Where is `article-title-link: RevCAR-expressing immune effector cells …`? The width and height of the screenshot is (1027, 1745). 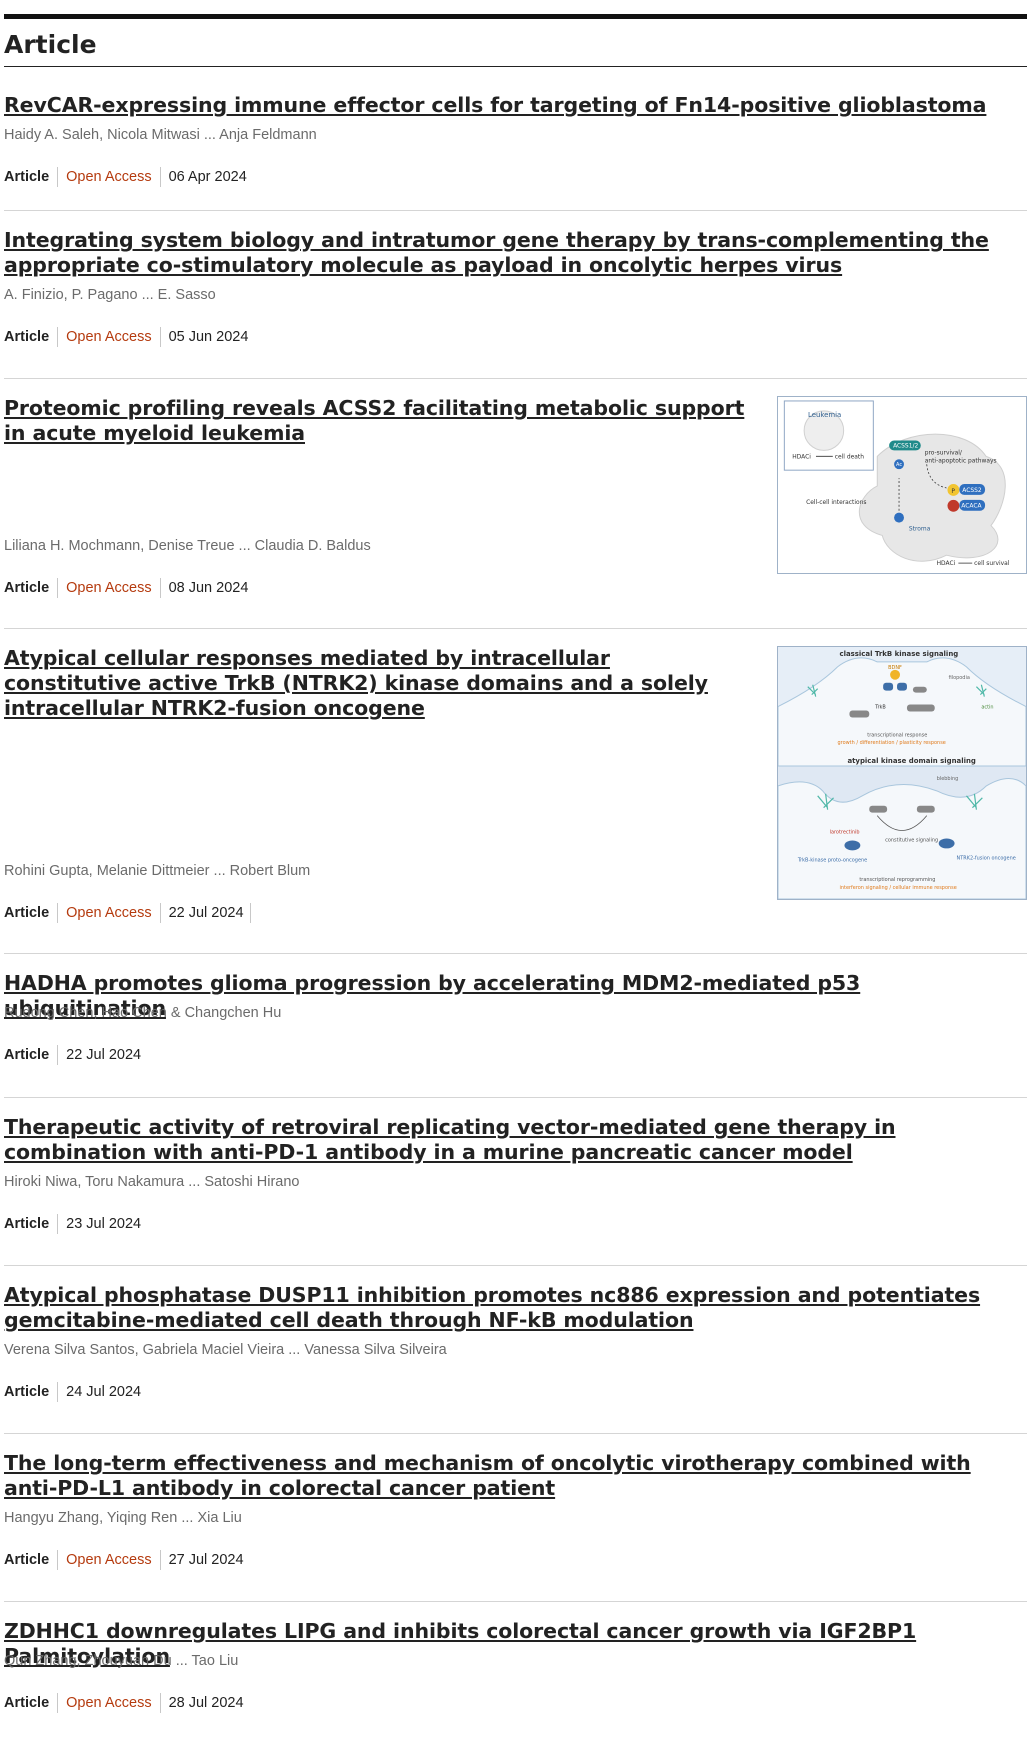 article-title-link: RevCAR-expressing immune effector cells … is located at coordinates (504, 105).